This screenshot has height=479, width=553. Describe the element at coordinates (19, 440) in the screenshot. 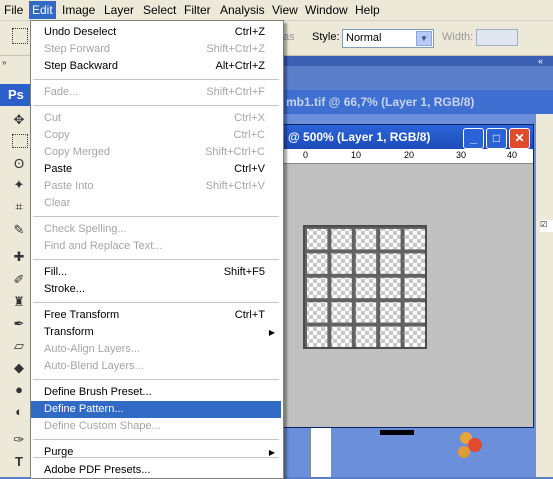

I see `pen-tool-icon: ✑` at that location.